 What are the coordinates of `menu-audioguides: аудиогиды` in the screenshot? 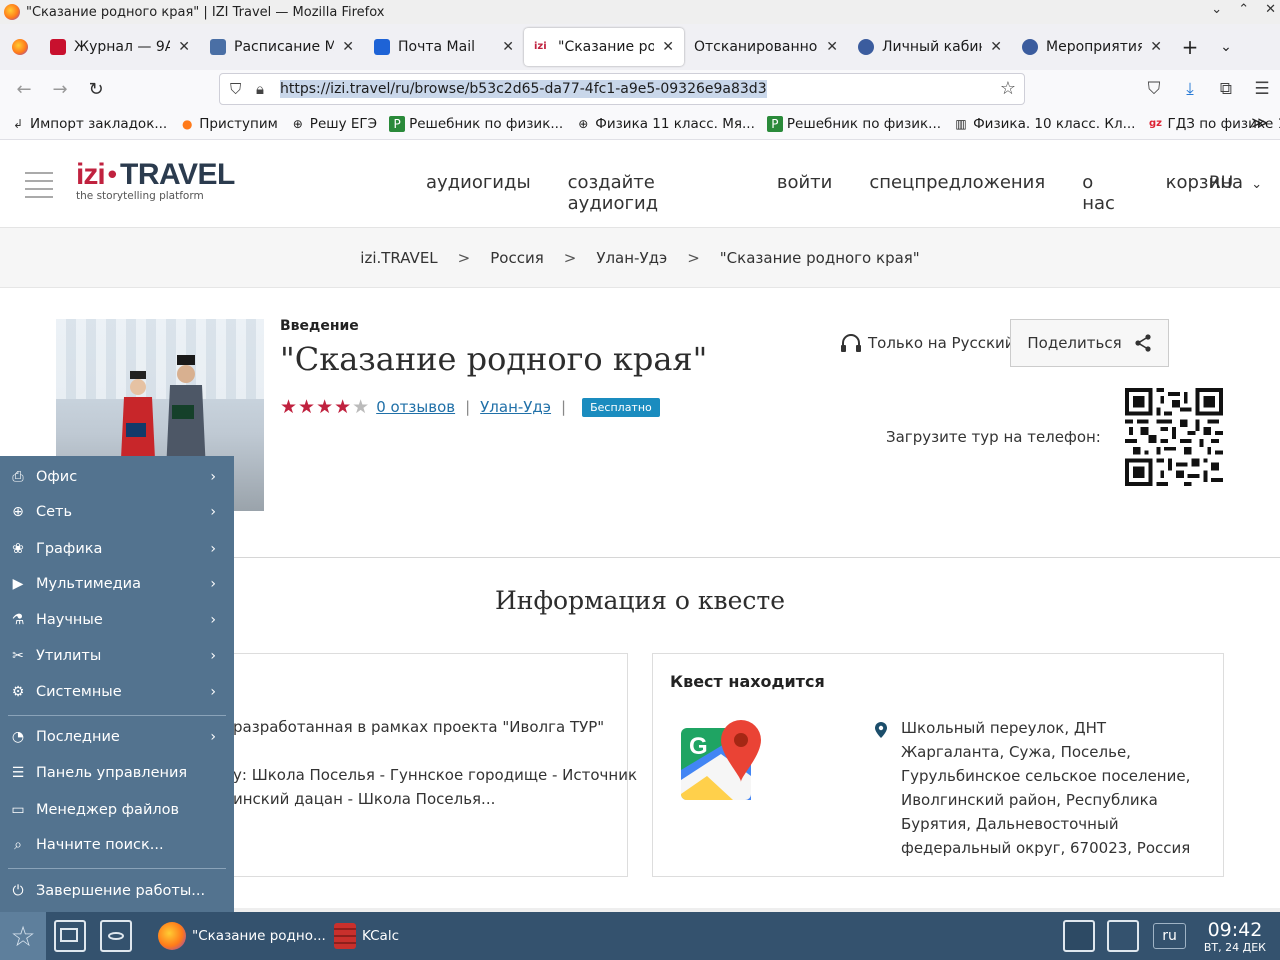 It's located at (478, 193).